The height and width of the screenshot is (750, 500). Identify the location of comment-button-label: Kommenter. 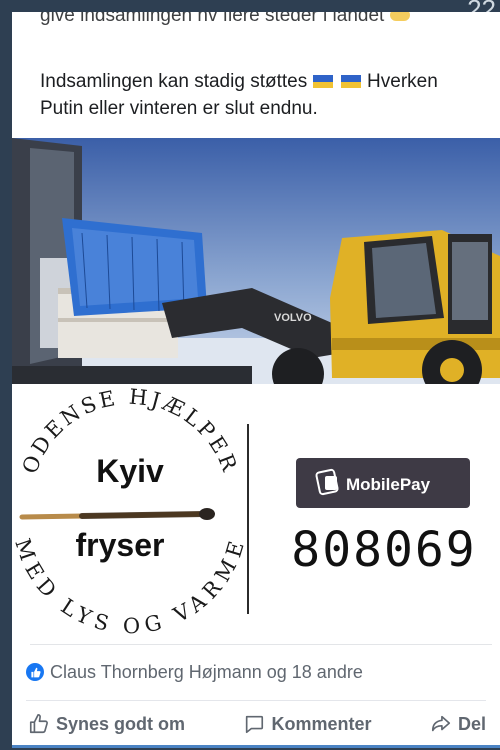
(321, 723).